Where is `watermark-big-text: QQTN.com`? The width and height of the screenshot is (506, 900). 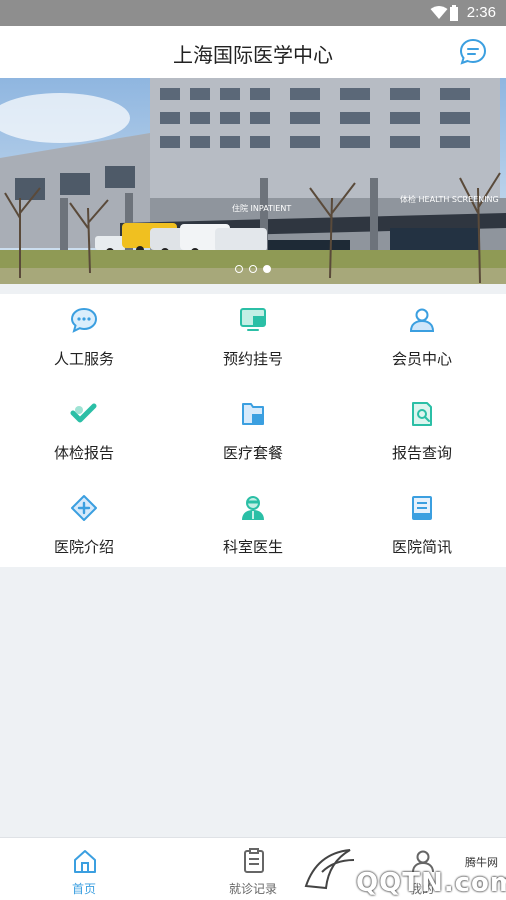
watermark-big-text: QQTN.com is located at coordinates (431, 883).